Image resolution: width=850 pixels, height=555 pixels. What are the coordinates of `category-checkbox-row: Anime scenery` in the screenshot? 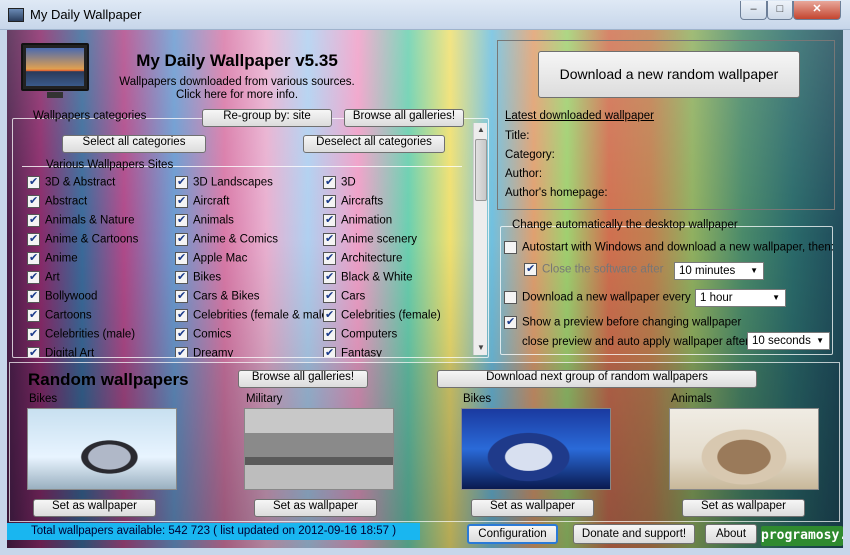 It's located at (370, 240).